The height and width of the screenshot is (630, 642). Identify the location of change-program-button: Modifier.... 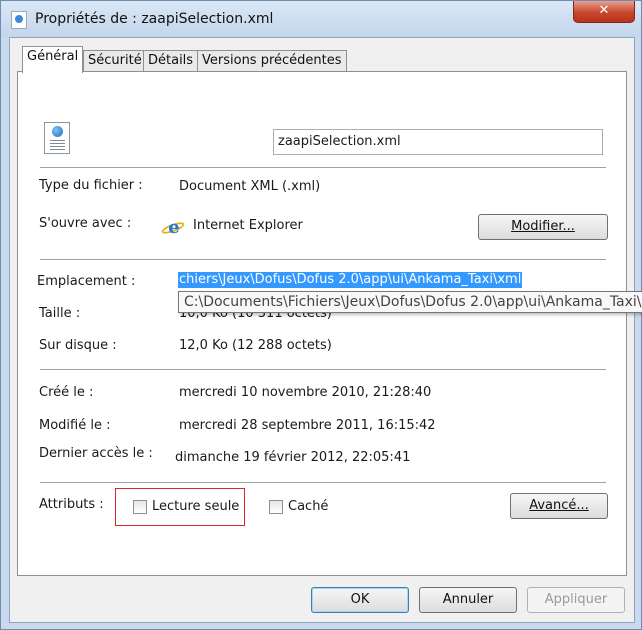
(543, 227).